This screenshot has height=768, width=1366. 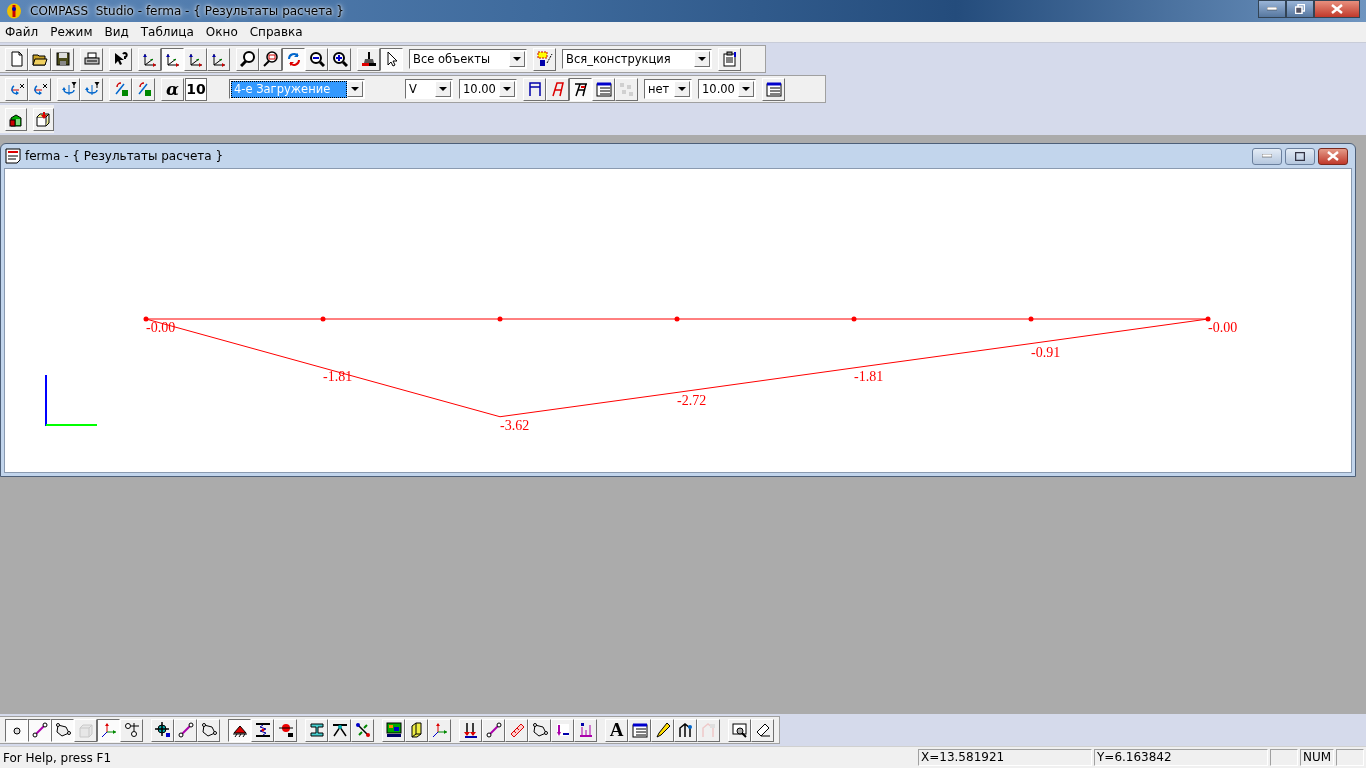 What do you see at coordinates (1046, 352) in the screenshot?
I see `value-label: -0.91` at bounding box center [1046, 352].